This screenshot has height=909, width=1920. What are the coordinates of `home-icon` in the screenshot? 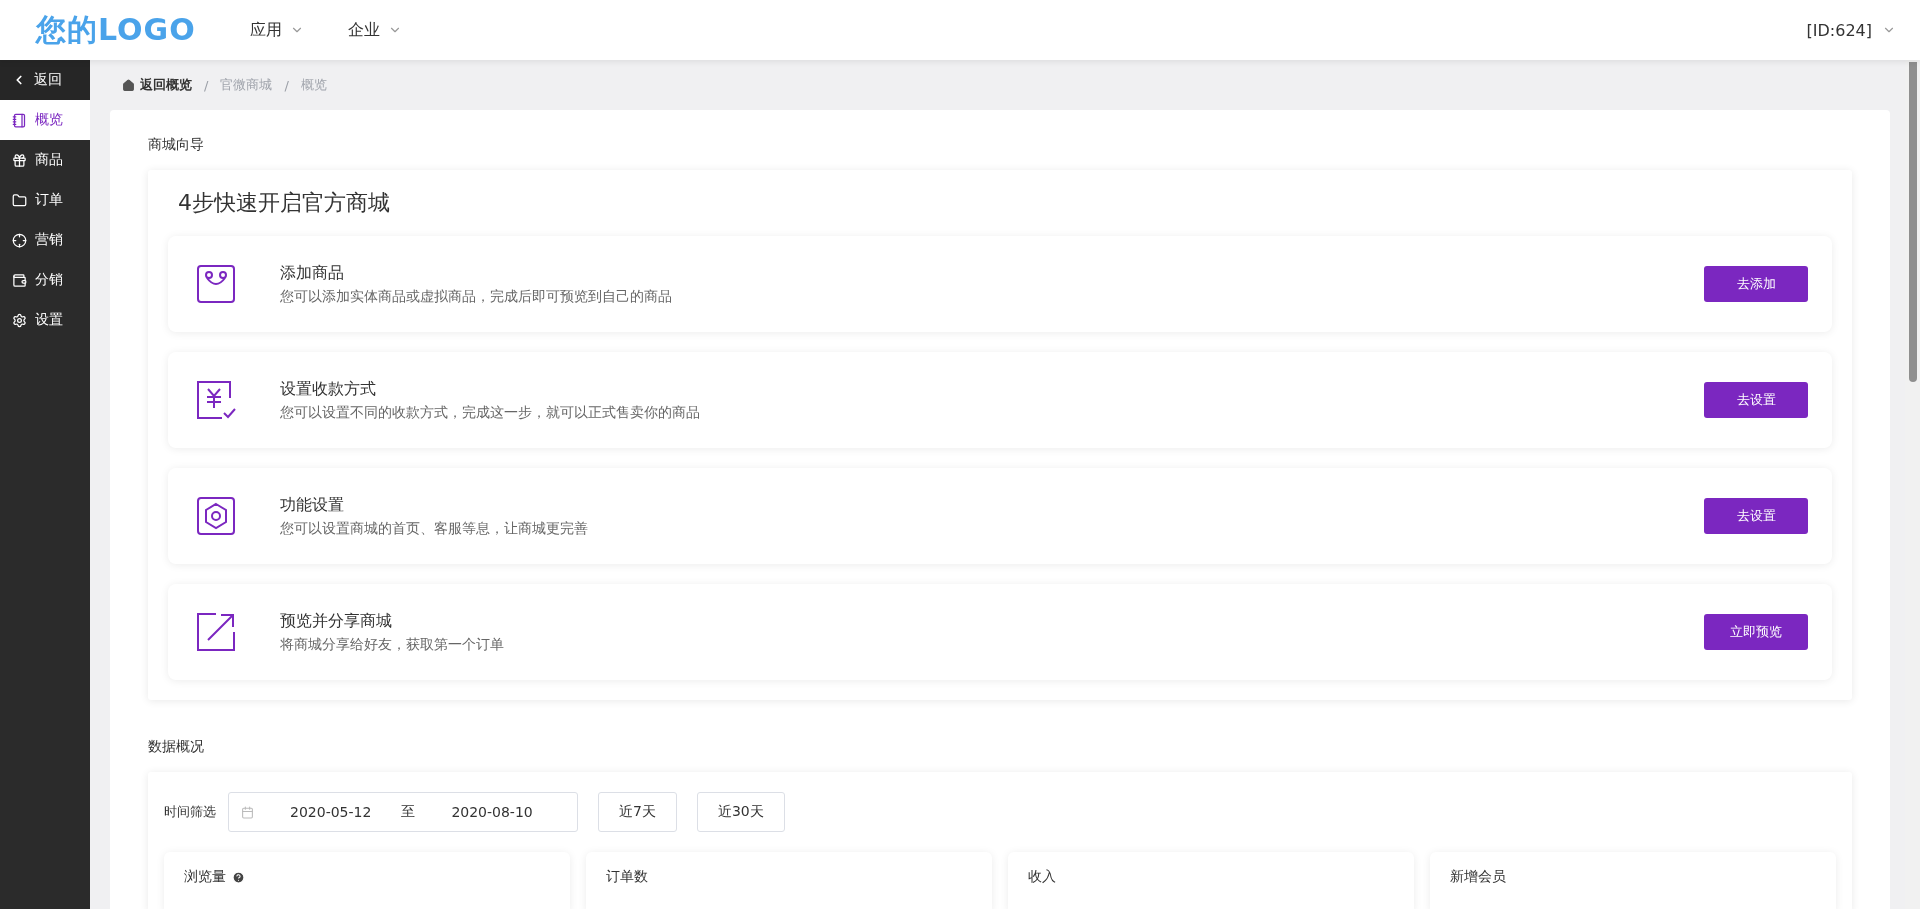 It's located at (128, 85).